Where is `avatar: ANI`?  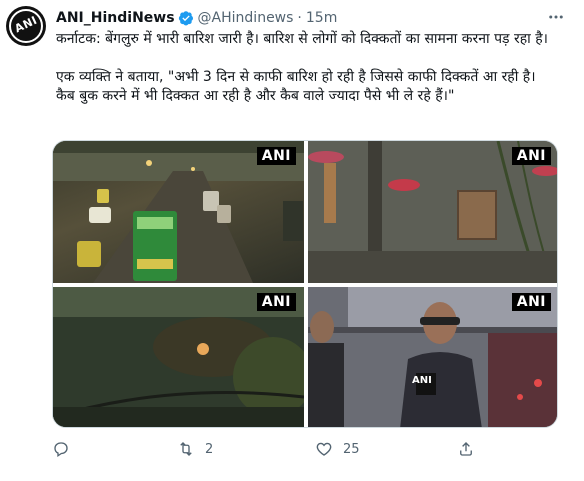 avatar: ANI is located at coordinates (26, 26).